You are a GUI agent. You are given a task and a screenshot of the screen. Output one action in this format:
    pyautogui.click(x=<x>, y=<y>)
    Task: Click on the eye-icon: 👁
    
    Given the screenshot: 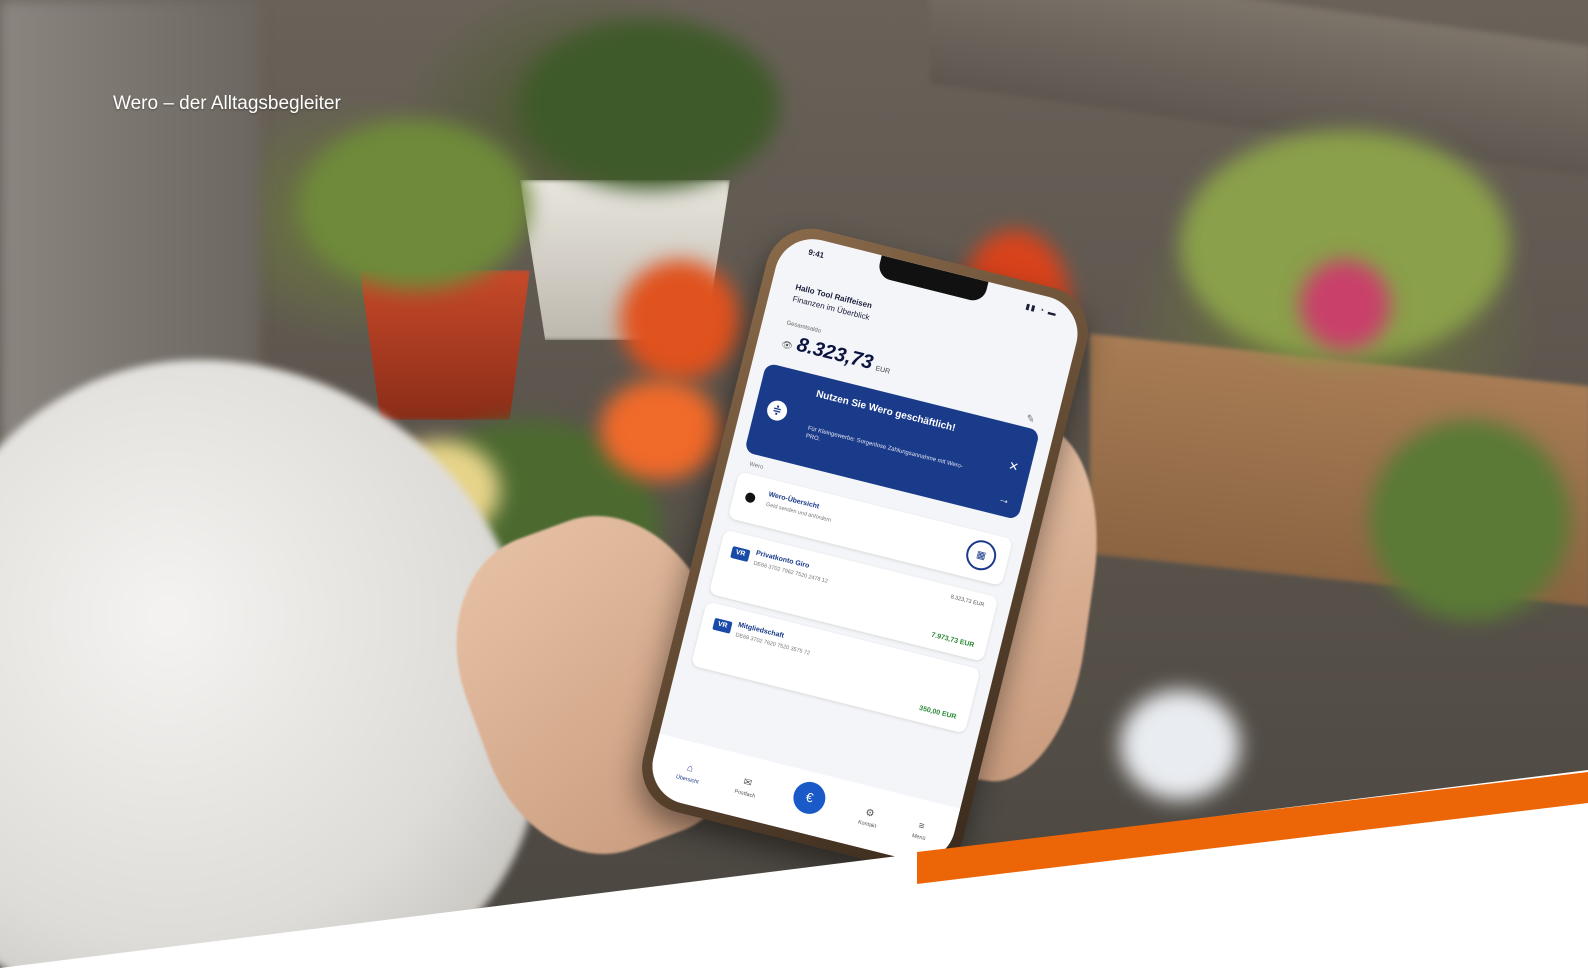 What is the action you would take?
    pyautogui.click(x=787, y=345)
    